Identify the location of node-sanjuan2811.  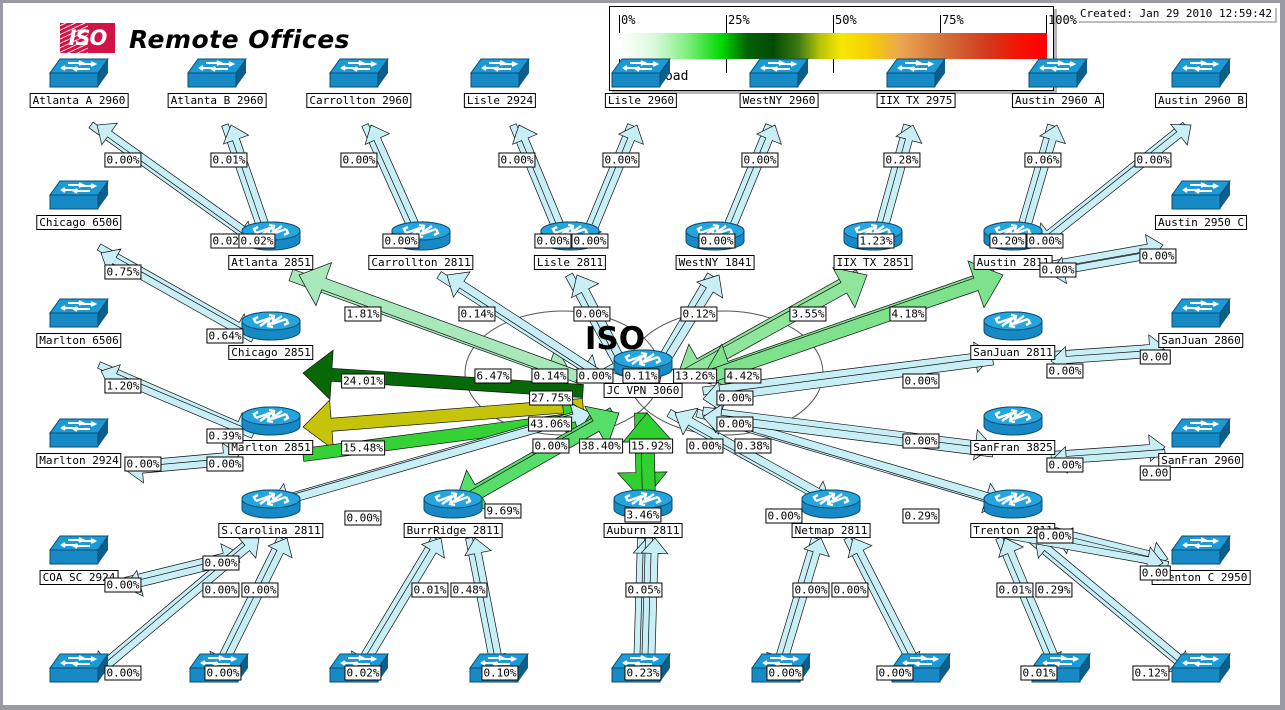
(1013, 327).